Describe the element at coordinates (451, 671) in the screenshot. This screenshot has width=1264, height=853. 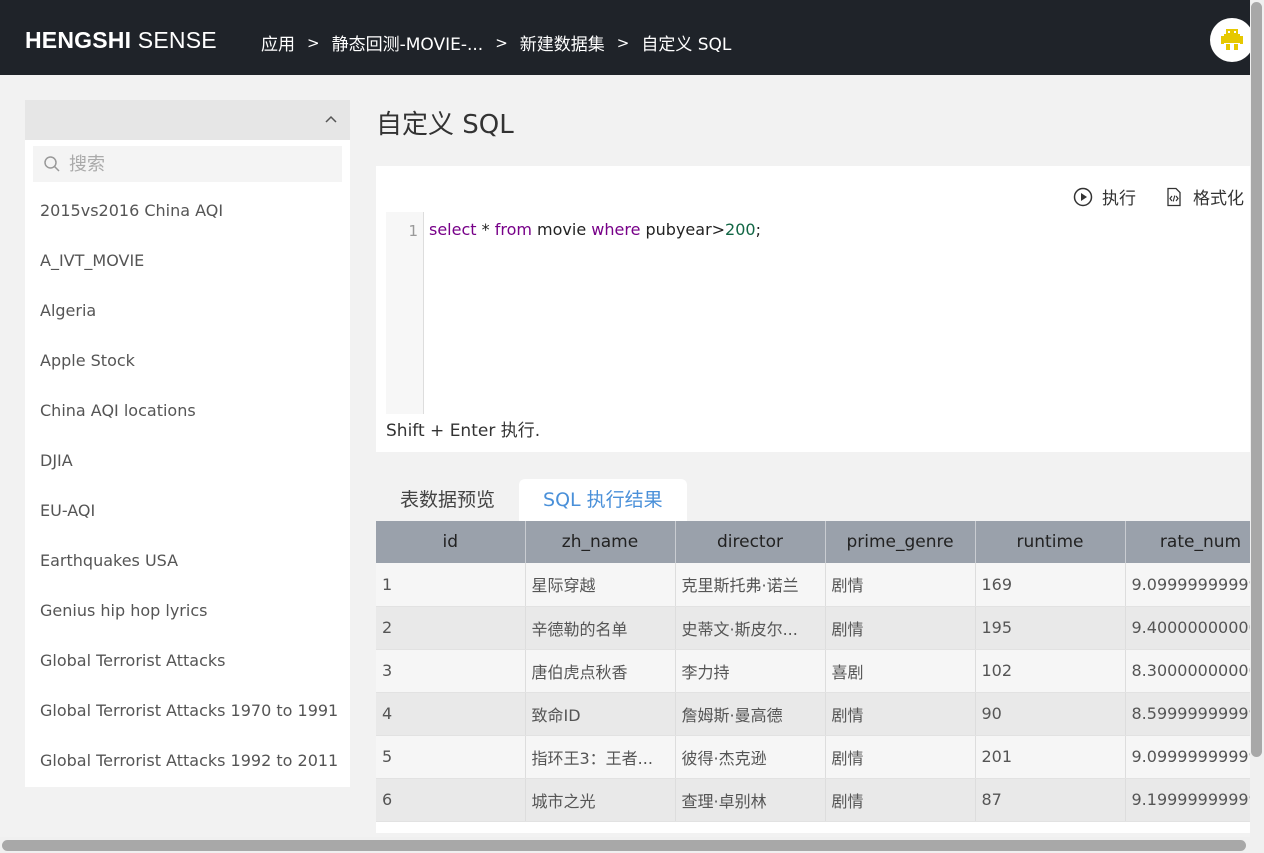
I see `table-cell: 3` at that location.